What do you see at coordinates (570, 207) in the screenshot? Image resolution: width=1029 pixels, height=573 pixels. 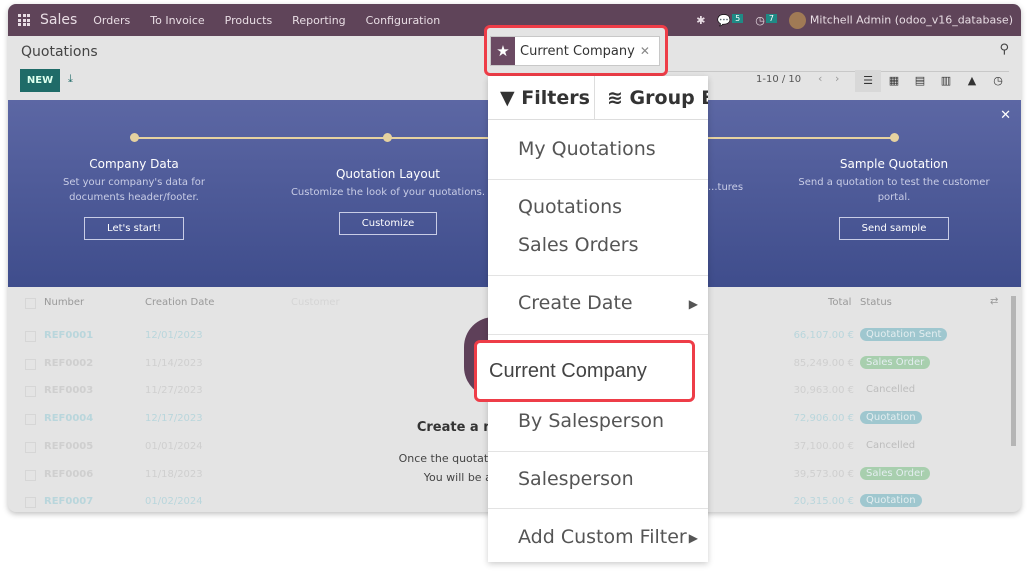 I see `filter-quotations: Quotations` at bounding box center [570, 207].